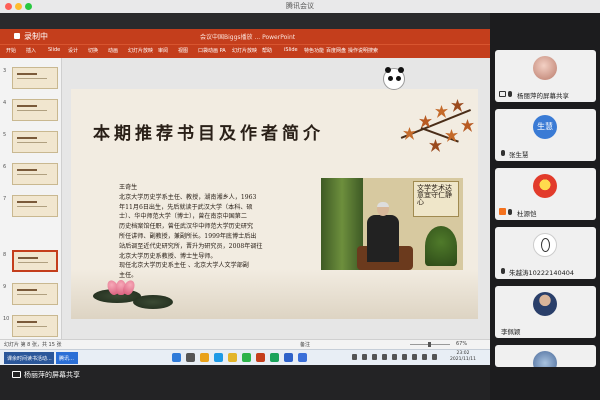 This screenshot has height=400, width=600. I want to click on author-bio-line: 北京大学历史学系主任、教授，湖南湘乡人，1963, so click(188, 197).